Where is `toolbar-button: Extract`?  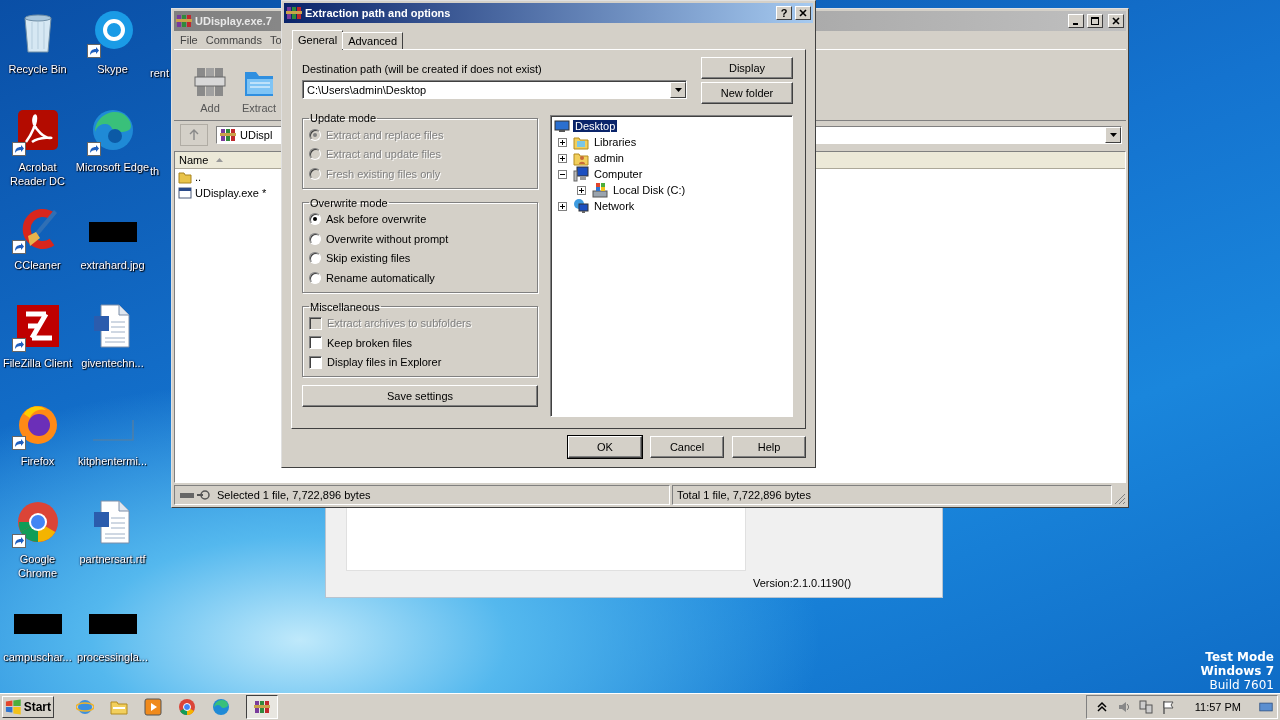
toolbar-button: Extract is located at coordinates (259, 89).